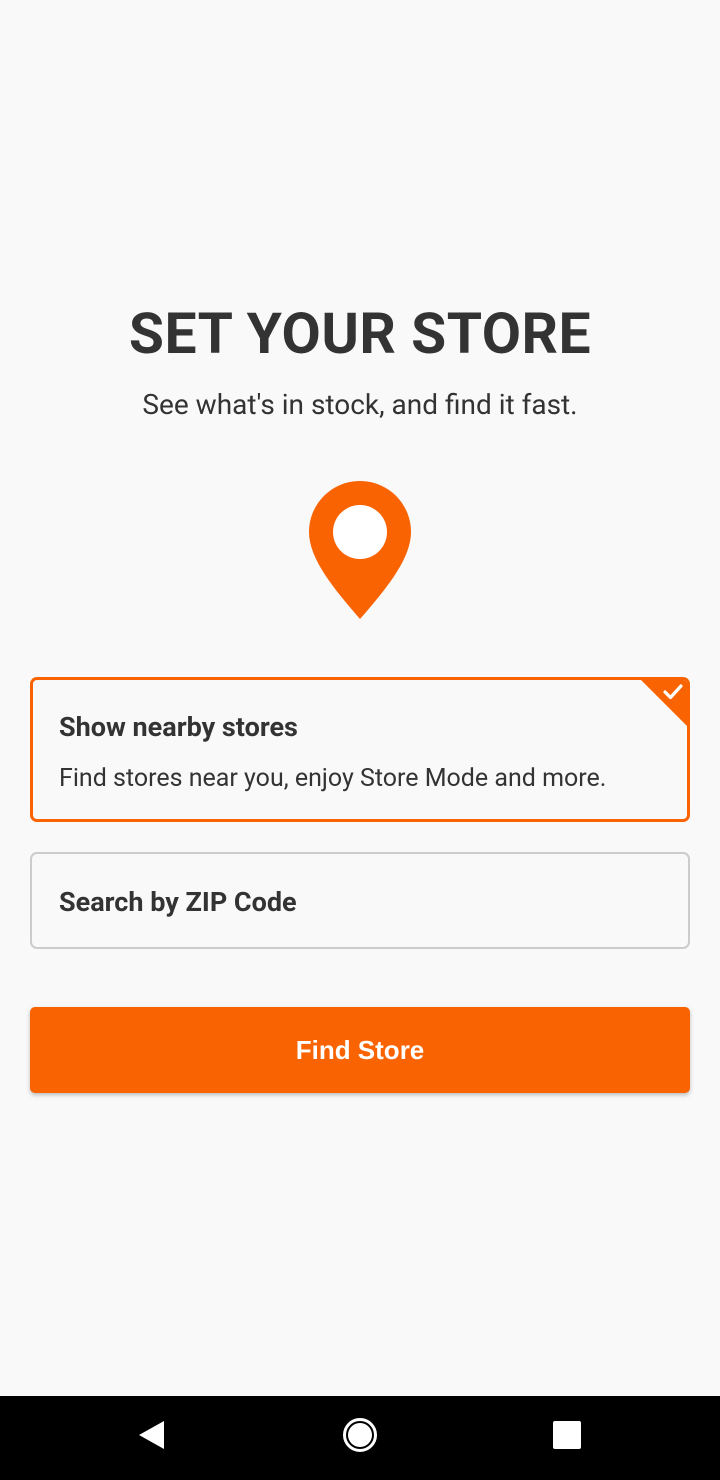 The width and height of the screenshot is (720, 1480). I want to click on option-title: Search by ZIP Code, so click(178, 902).